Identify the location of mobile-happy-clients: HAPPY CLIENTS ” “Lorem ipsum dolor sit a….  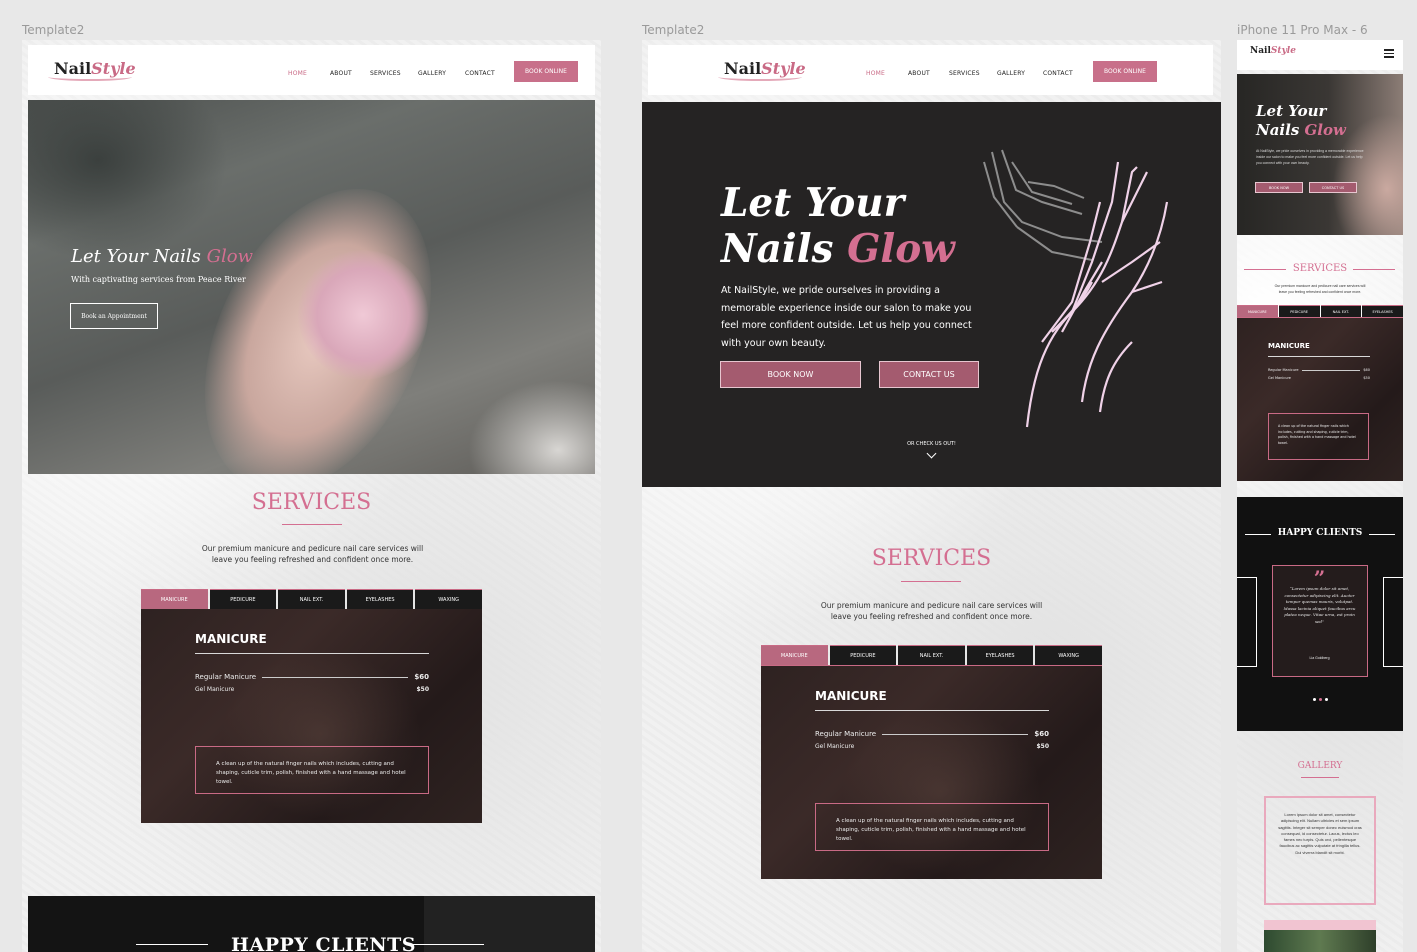
(1320, 614).